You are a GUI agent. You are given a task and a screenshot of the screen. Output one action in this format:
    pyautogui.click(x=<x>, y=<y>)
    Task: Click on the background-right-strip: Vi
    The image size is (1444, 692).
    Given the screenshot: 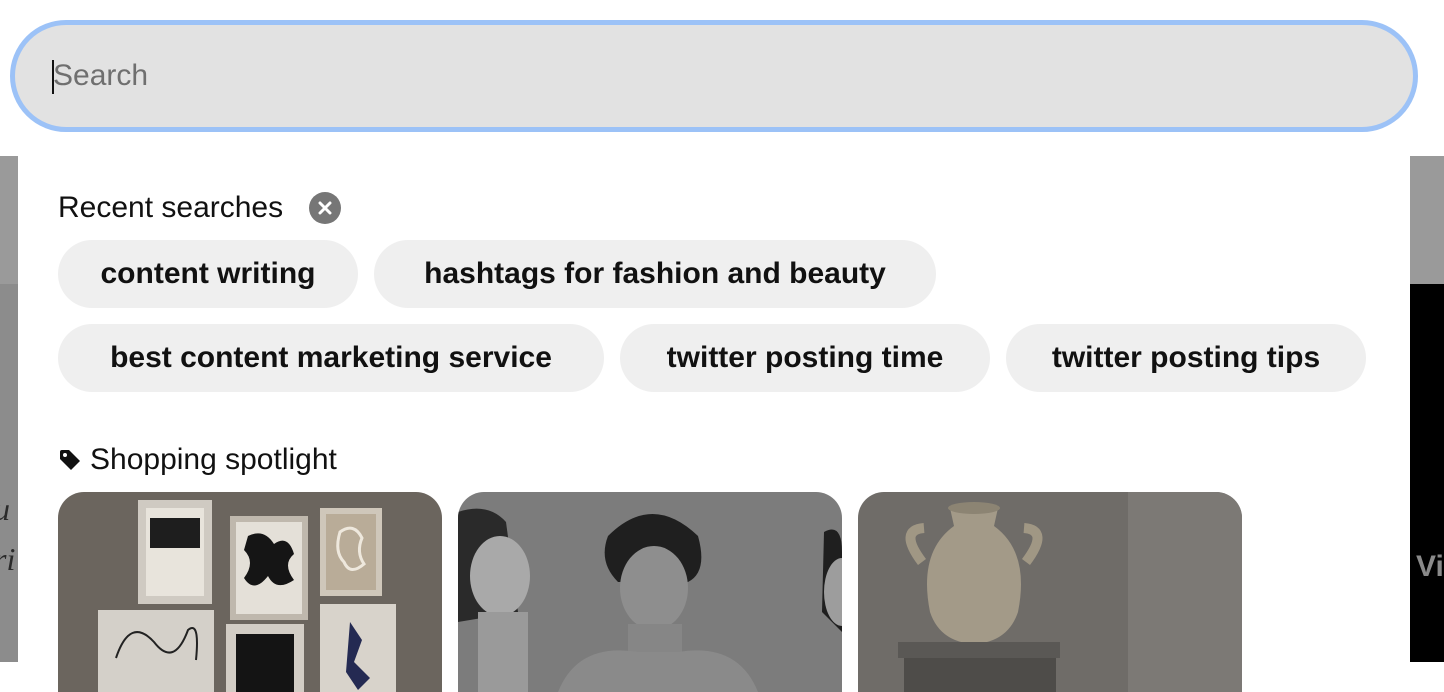 What is the action you would take?
    pyautogui.click(x=1427, y=473)
    